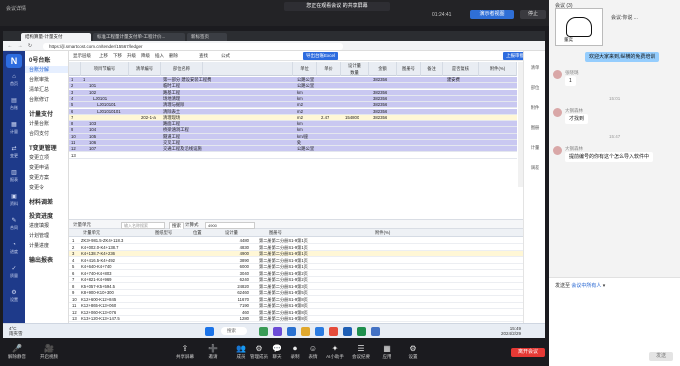  I want to click on rail-item-quality: ✓ 质量, so click(14, 273).